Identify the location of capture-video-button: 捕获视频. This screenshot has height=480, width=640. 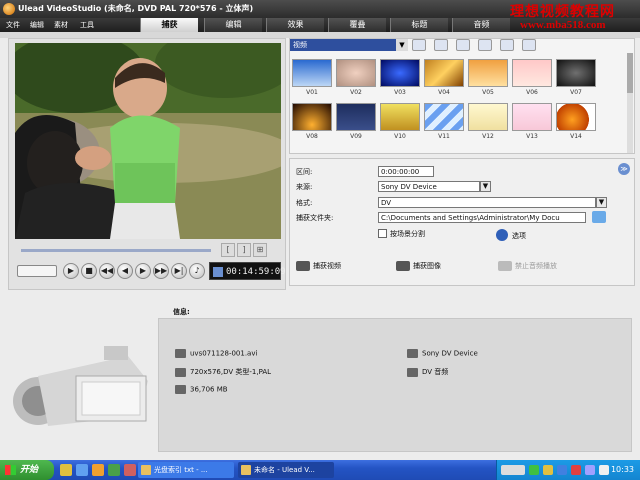
(318, 266).